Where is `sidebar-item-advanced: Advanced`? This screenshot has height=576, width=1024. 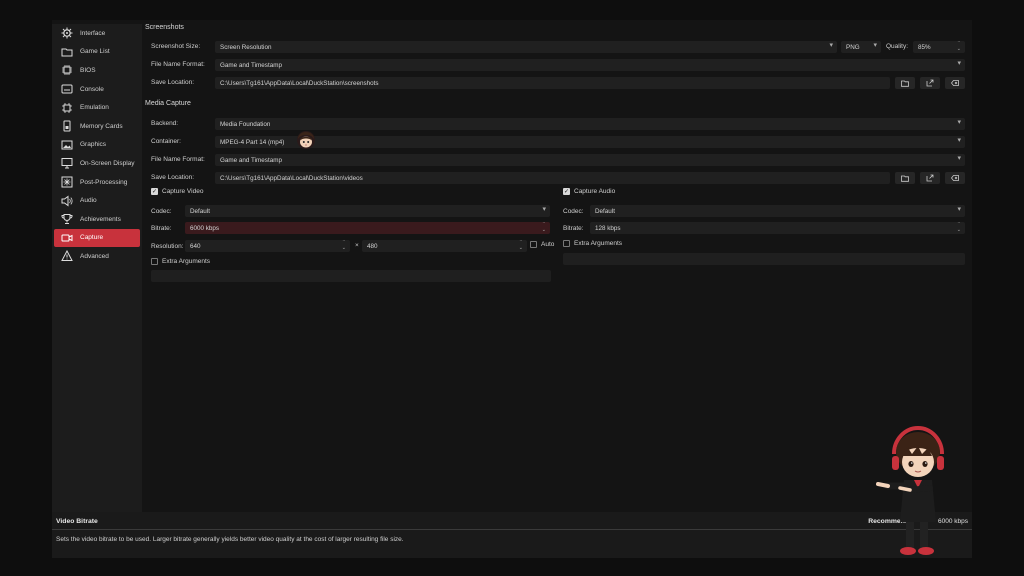
sidebar-item-advanced: Advanced is located at coordinates (97, 256).